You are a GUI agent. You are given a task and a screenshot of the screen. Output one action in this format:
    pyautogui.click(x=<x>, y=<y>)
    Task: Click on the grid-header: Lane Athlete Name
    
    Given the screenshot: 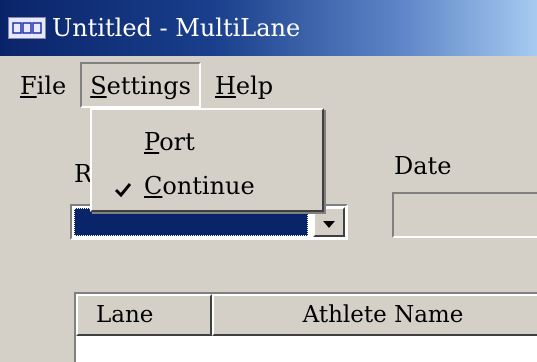 What is the action you would take?
    pyautogui.click(x=306, y=315)
    